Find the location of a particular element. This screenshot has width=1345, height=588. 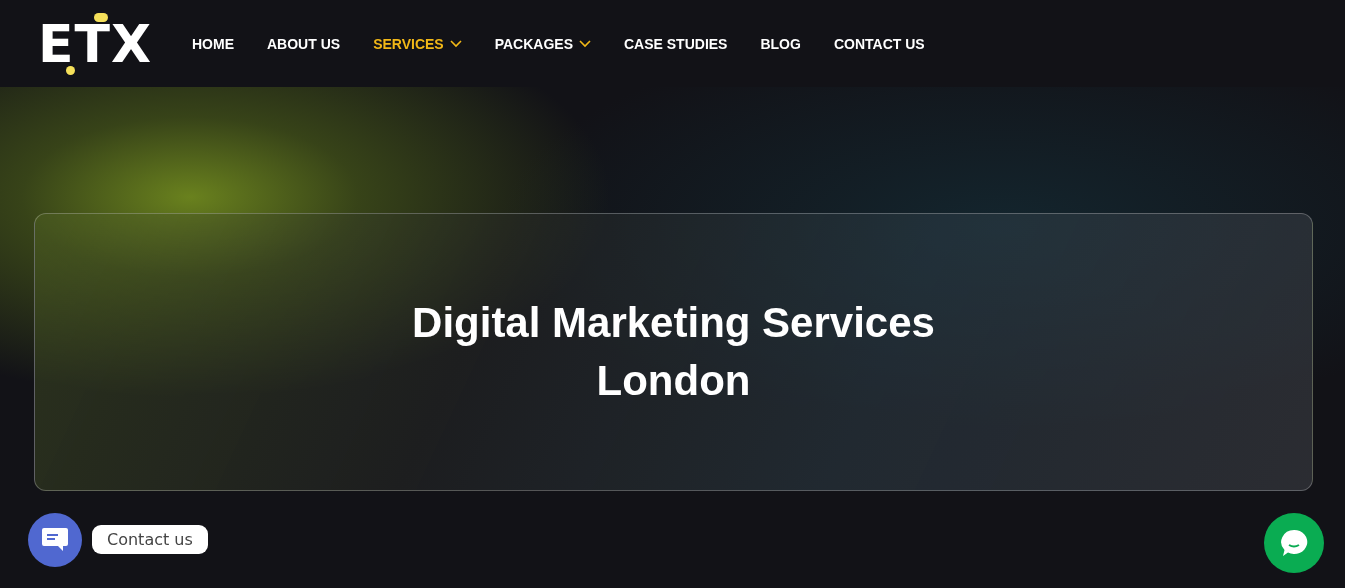

hero-title: Digital Marketing Services London is located at coordinates (673, 352).